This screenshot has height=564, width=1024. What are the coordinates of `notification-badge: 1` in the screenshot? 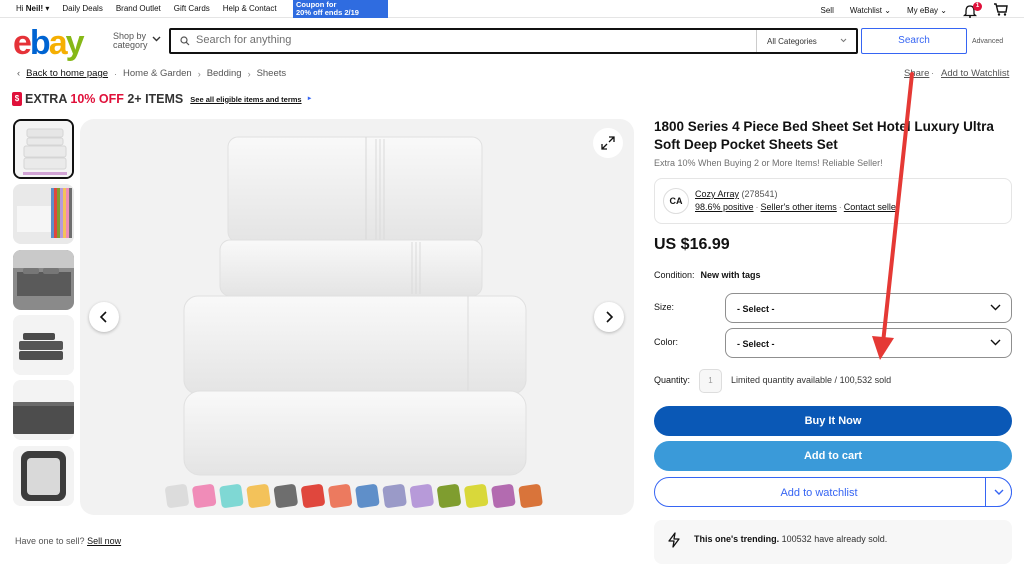 It's located at (977, 6).